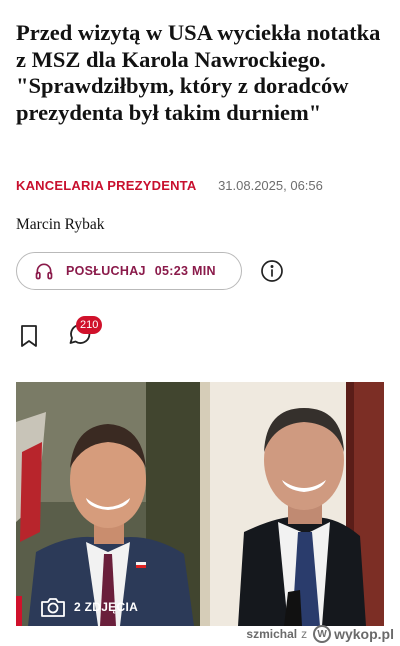 This screenshot has width=400, height=646. I want to click on watermark: szmichal z W wykop.pl, so click(320, 634).